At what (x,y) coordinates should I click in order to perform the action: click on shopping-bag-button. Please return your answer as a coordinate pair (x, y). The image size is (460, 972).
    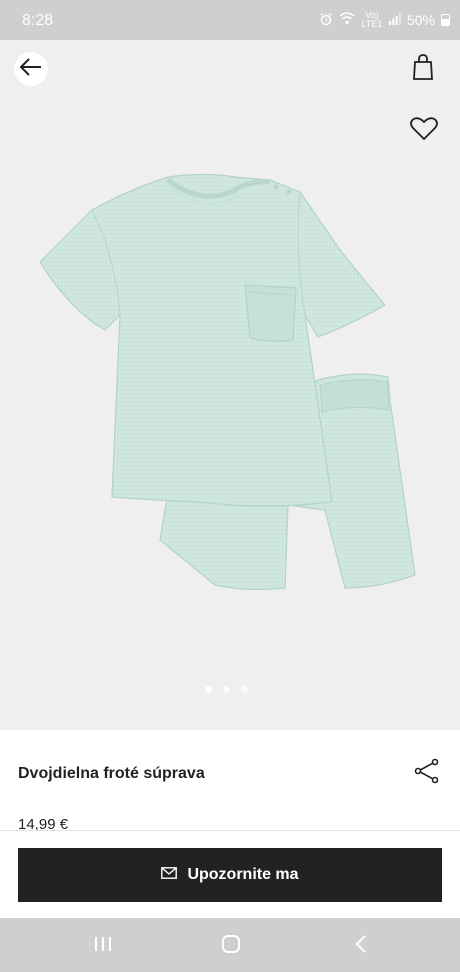
    Looking at the image, I should click on (423, 69).